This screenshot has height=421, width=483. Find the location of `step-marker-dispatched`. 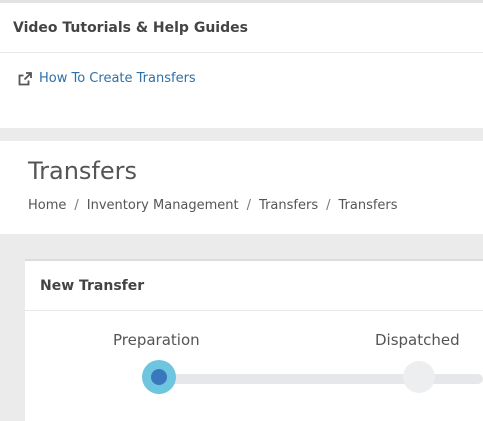

step-marker-dispatched is located at coordinates (419, 377).